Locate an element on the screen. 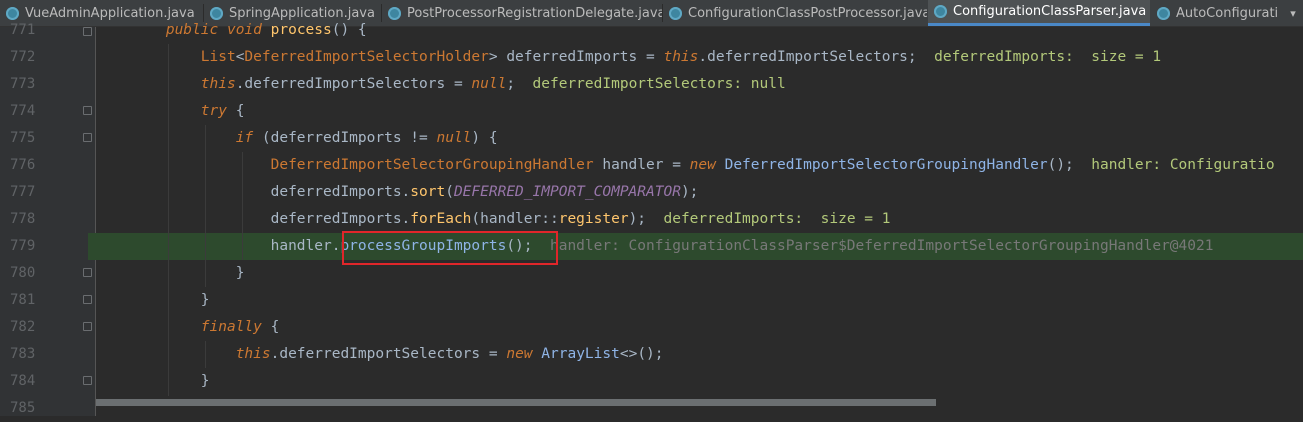  code-text: . is located at coordinates (703, 57).